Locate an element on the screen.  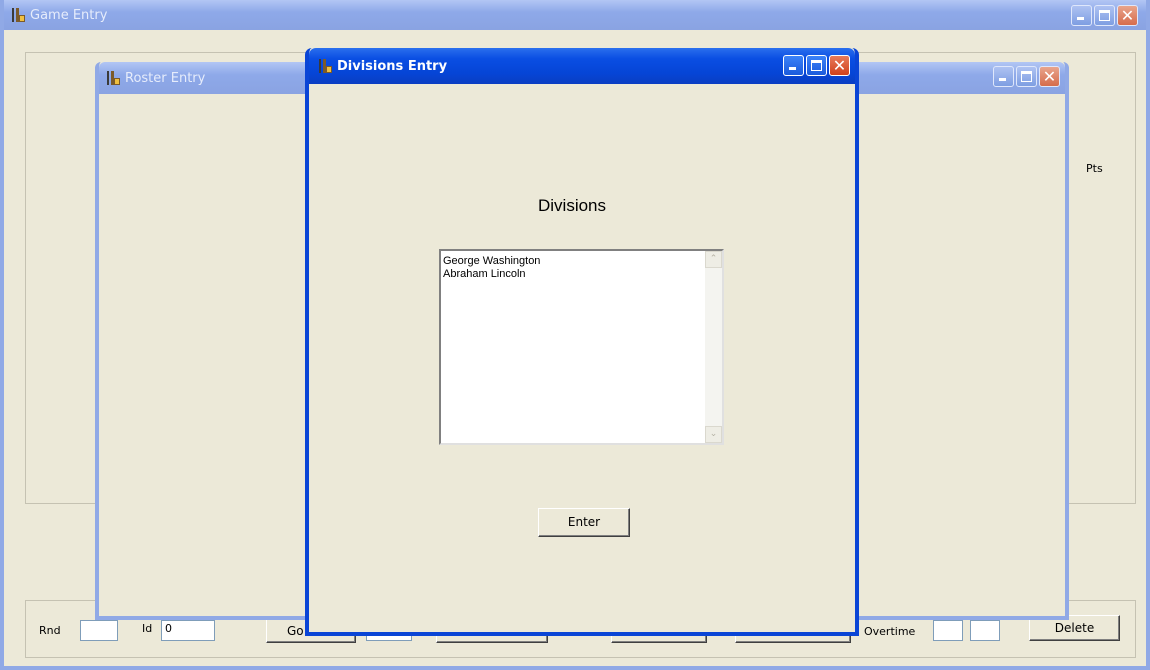
overtime-label: Overtime is located at coordinates (890, 631).